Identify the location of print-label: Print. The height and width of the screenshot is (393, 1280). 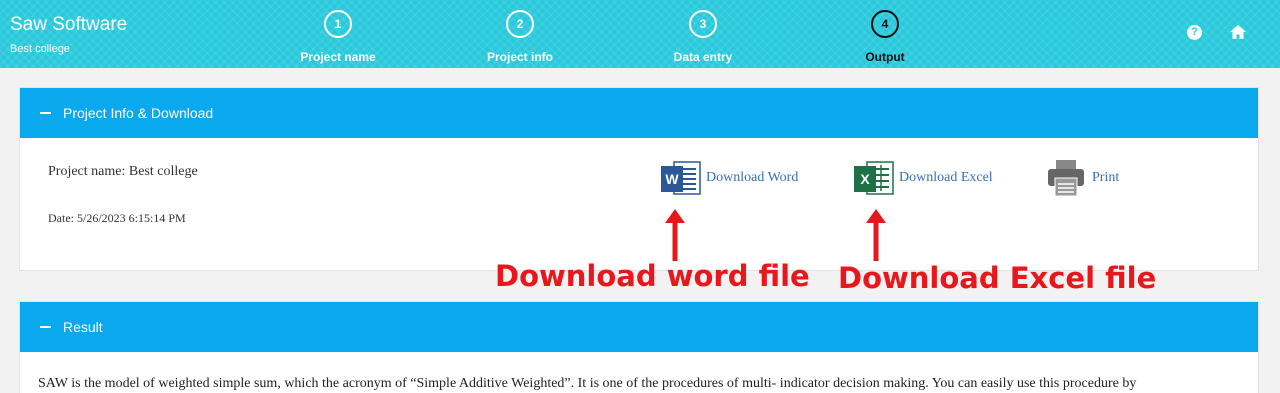
(1106, 177).